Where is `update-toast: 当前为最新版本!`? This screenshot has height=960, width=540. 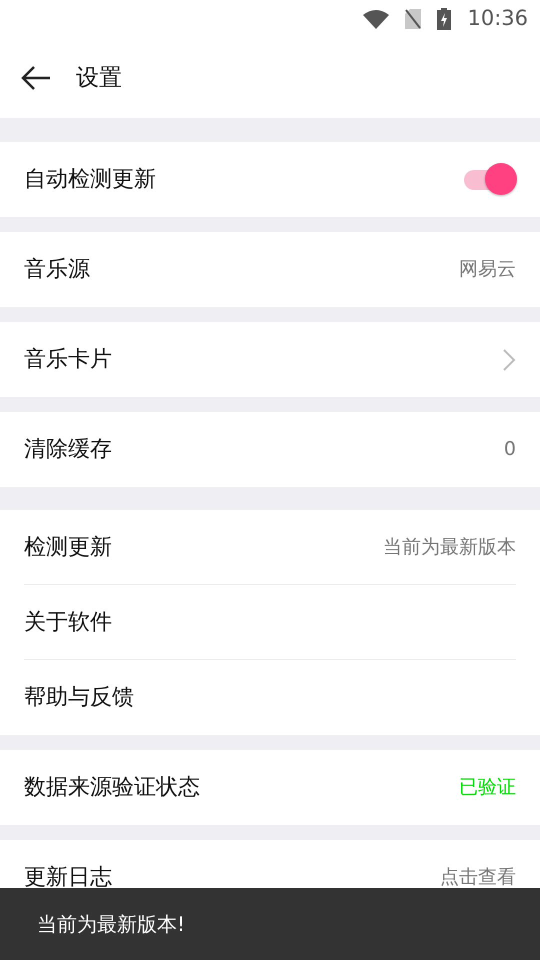
update-toast: 当前为最新版本! is located at coordinates (270, 924).